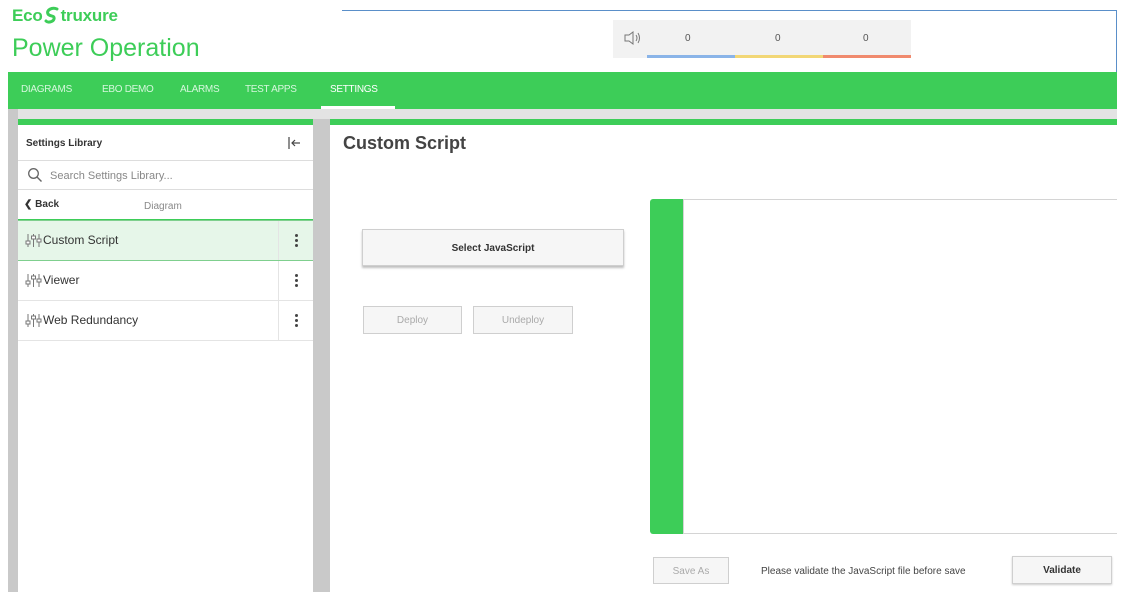 The height and width of the screenshot is (592, 1123). What do you see at coordinates (1062, 570) in the screenshot?
I see `validate-button: Validate` at bounding box center [1062, 570].